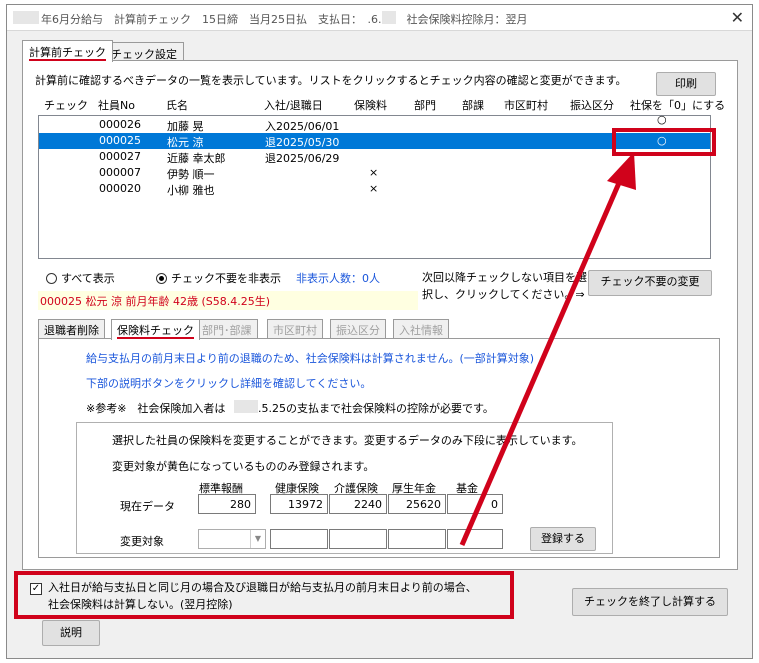  What do you see at coordinates (504, 277) in the screenshot?
I see `hint-text-1: 次回以降チェックしない項目を選` at bounding box center [504, 277].